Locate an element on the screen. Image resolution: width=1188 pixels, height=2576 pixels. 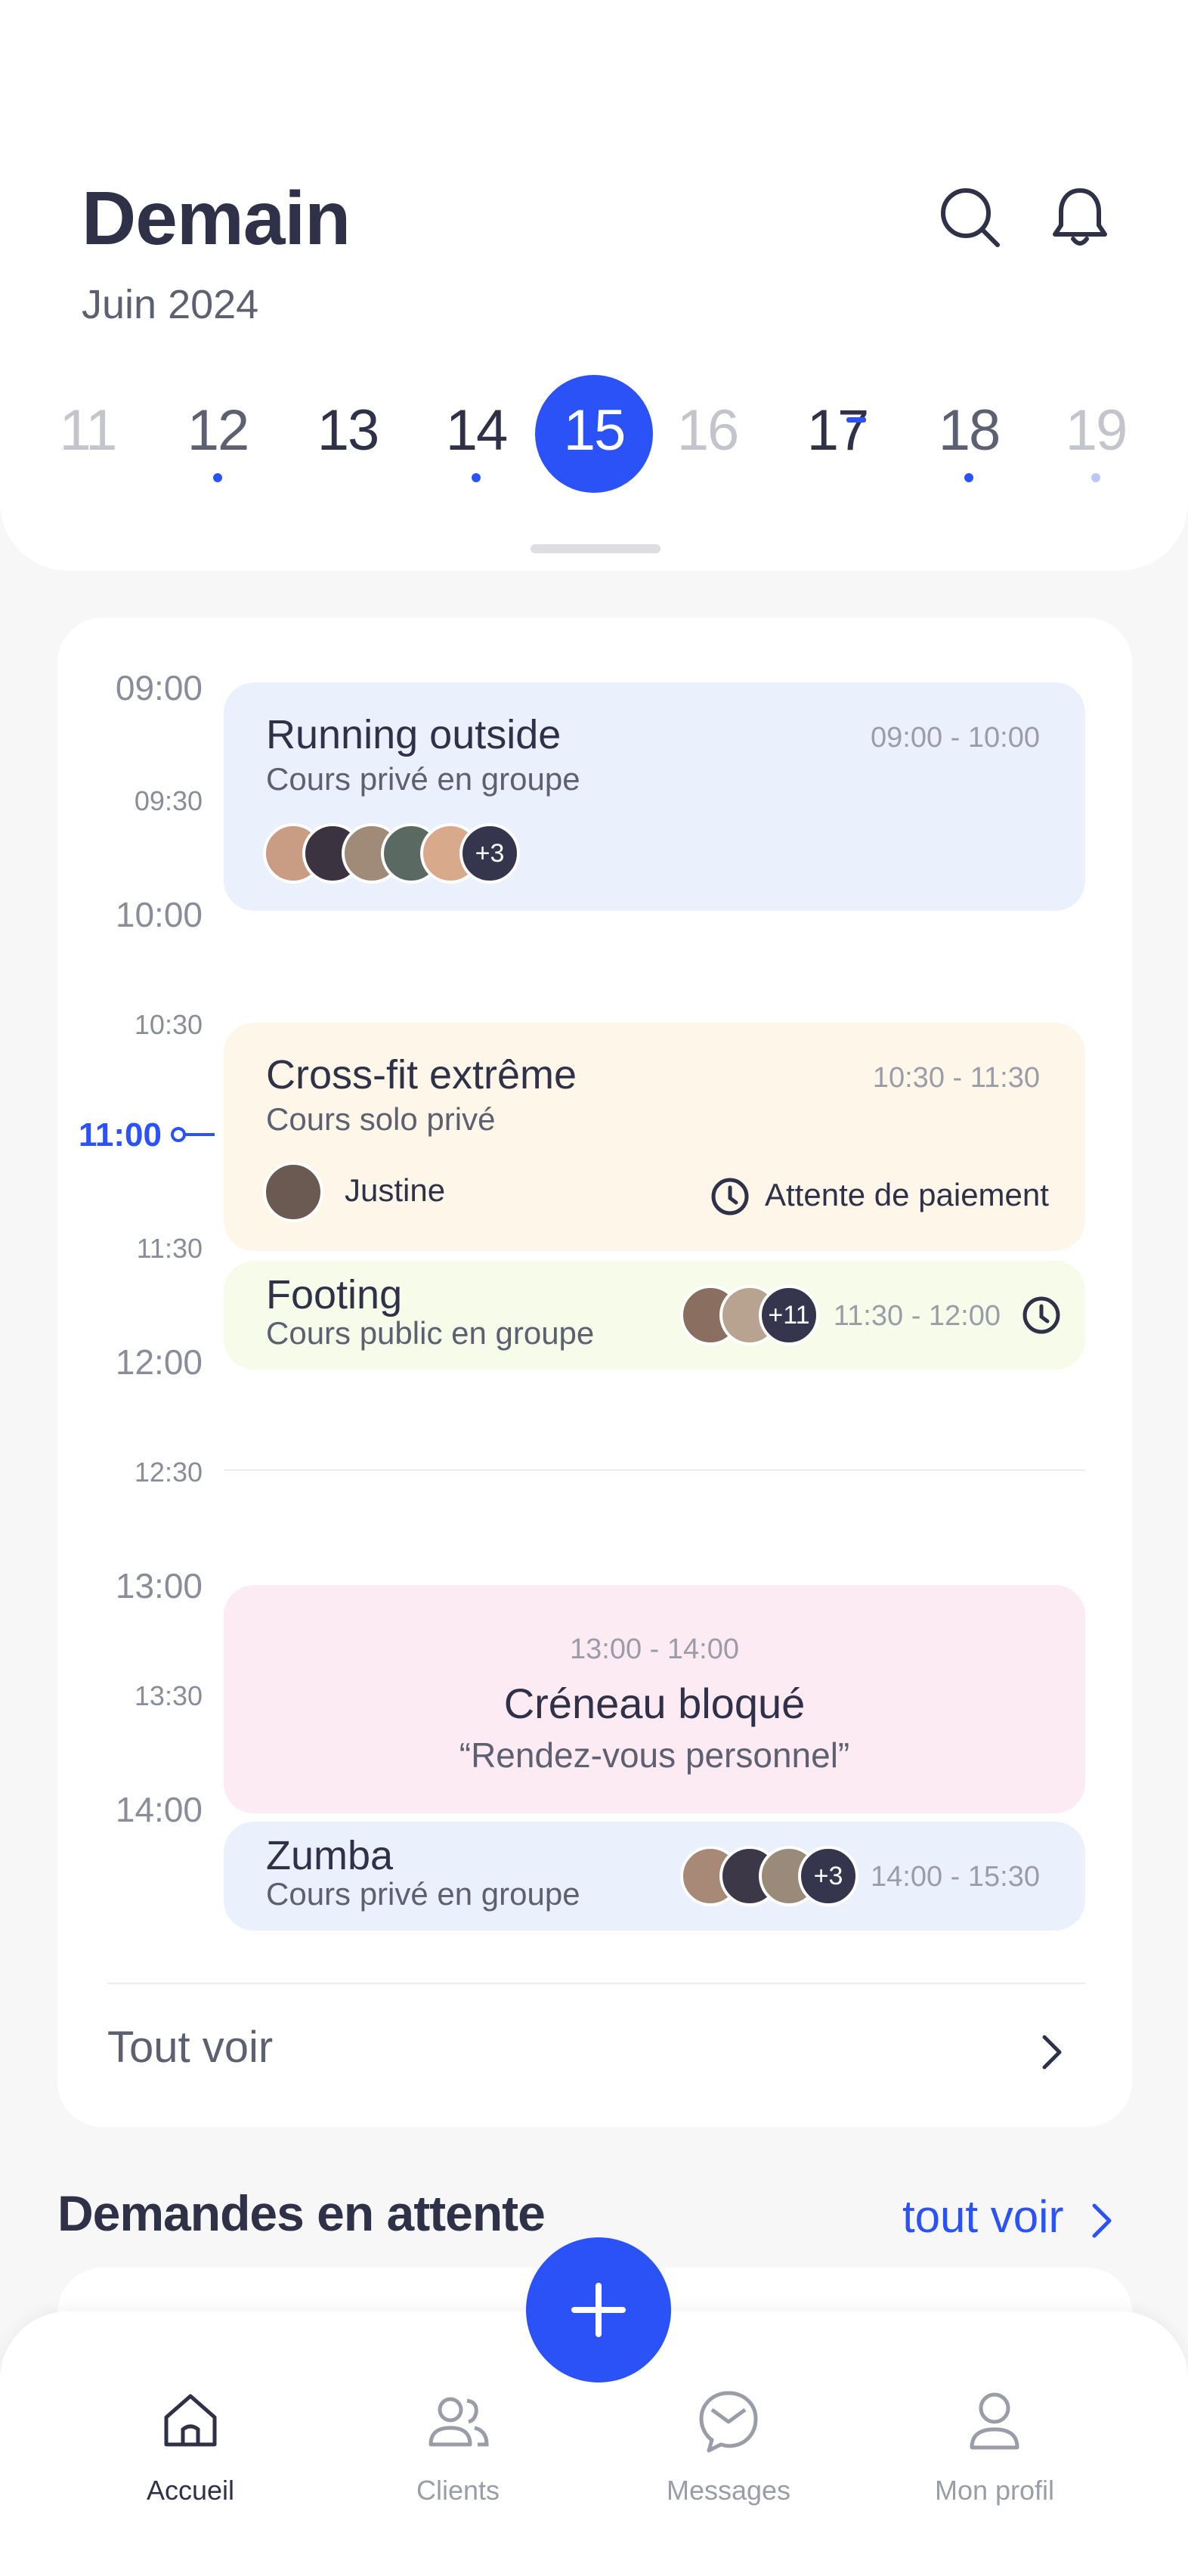
event-time: 09:00 - 10:00 is located at coordinates (956, 738).